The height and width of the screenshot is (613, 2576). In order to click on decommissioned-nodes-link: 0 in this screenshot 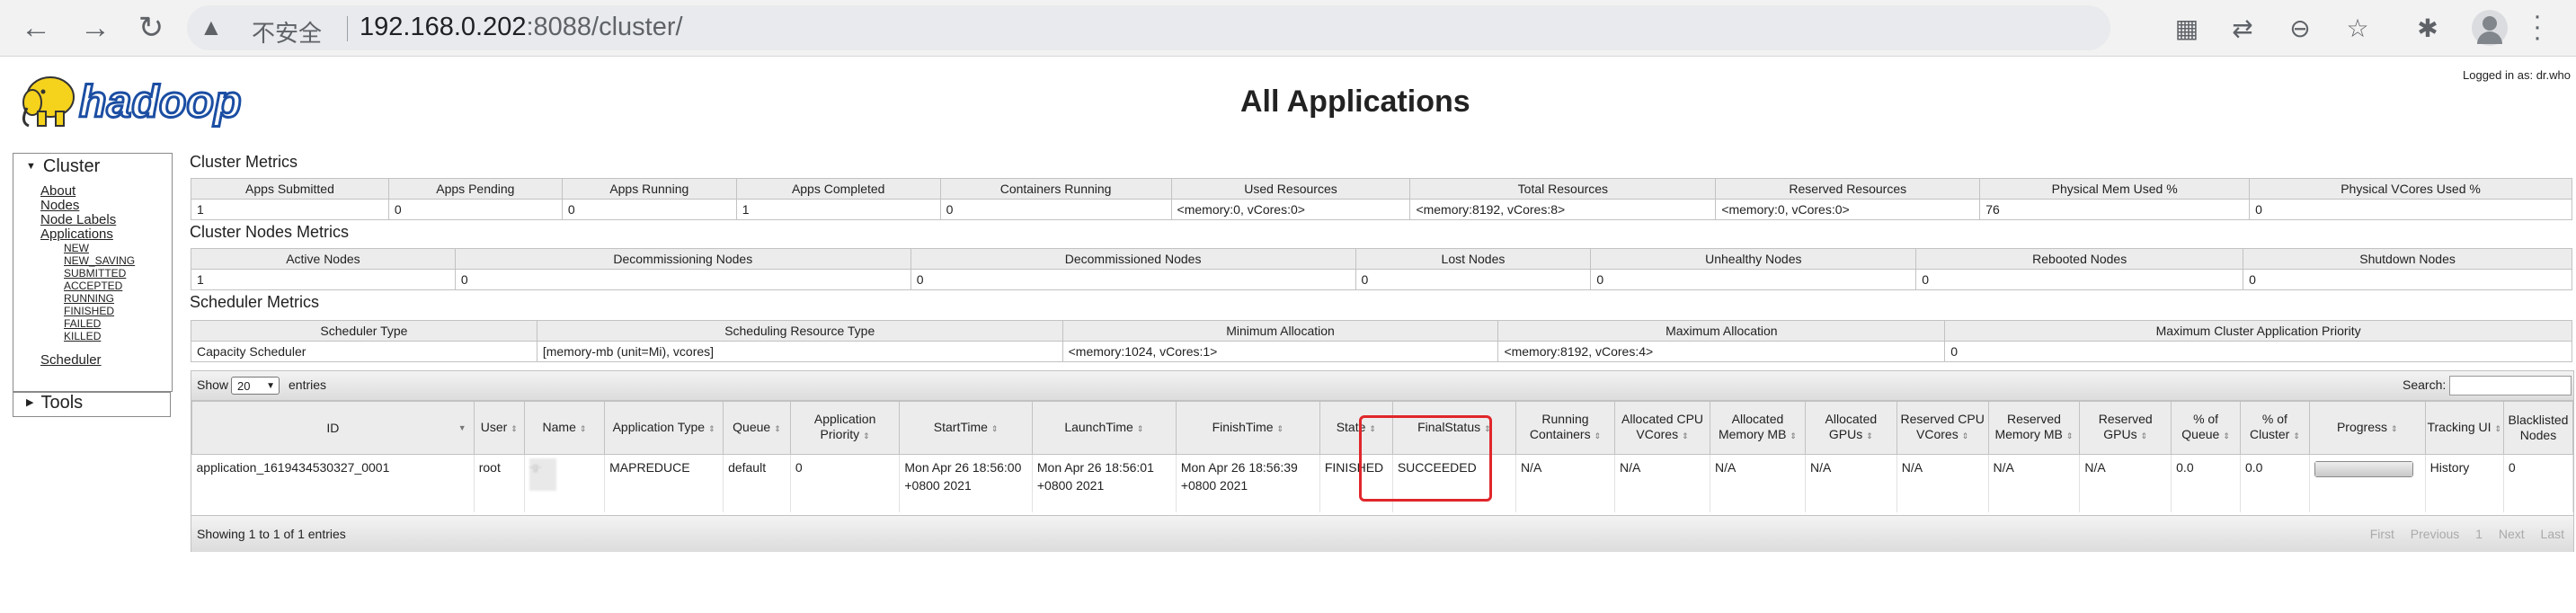, I will do `click(920, 279)`.